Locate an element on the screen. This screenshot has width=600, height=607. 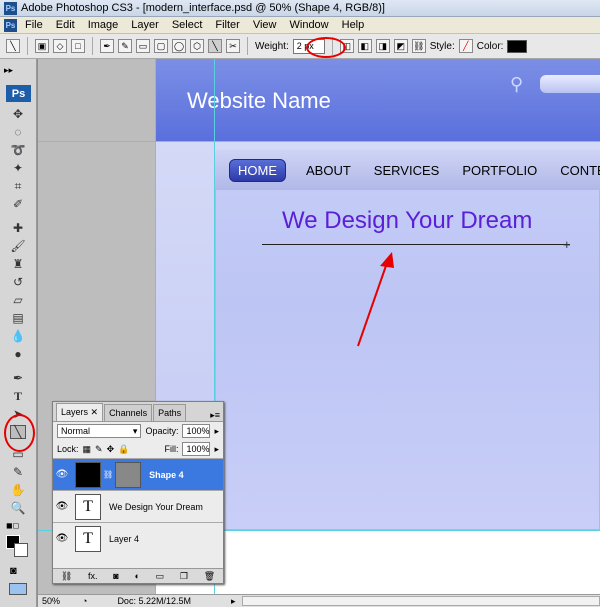
lock-all-icon: 🔒 is located at coordinates (123, 449).